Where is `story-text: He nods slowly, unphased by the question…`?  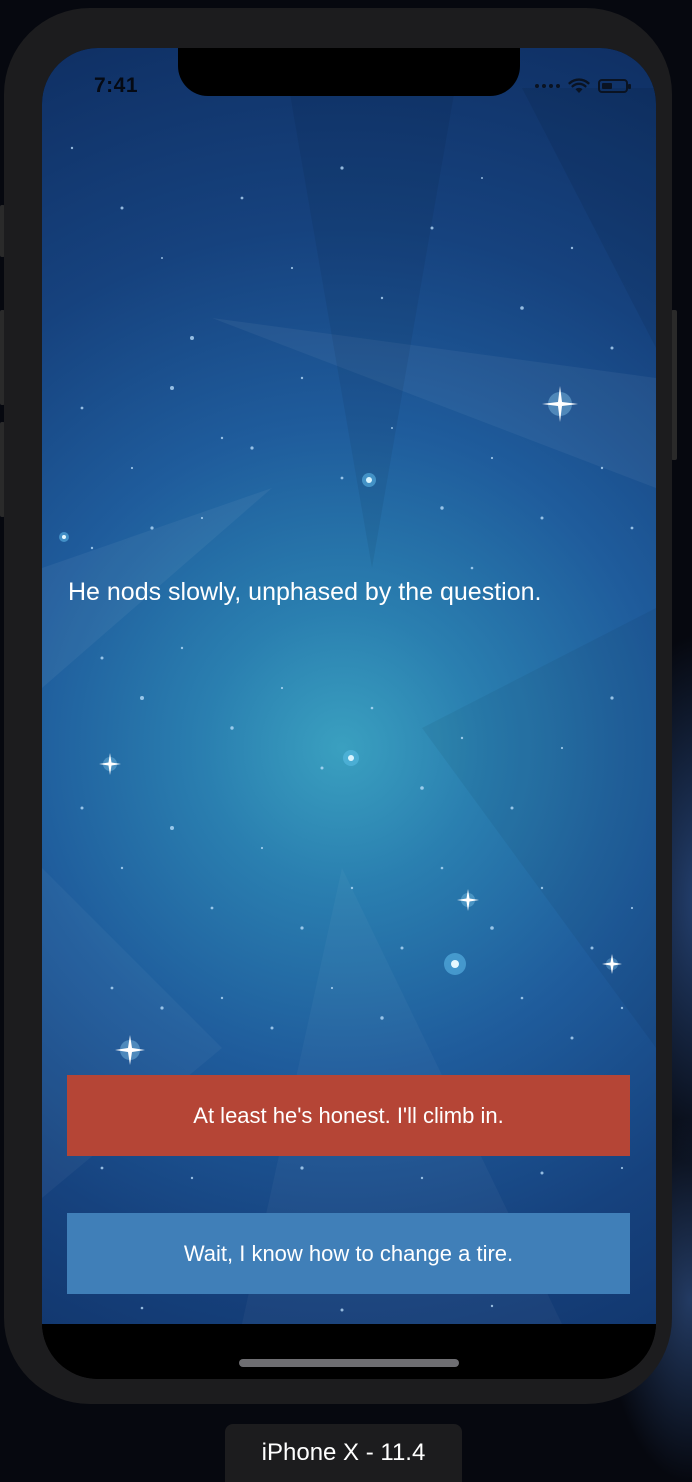
story-text: He nods slowly, unphased by the question… is located at coordinates (305, 592).